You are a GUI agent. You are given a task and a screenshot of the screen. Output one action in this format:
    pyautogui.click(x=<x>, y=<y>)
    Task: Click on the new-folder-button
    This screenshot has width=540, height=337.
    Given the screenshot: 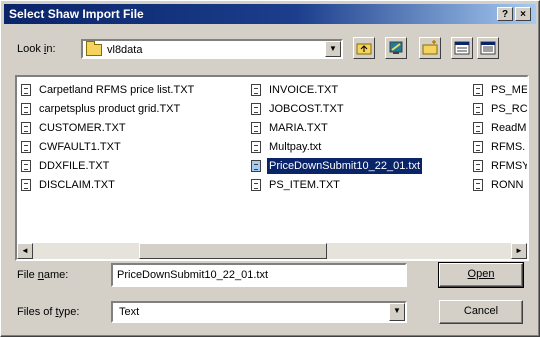 What is the action you would take?
    pyautogui.click(x=430, y=48)
    